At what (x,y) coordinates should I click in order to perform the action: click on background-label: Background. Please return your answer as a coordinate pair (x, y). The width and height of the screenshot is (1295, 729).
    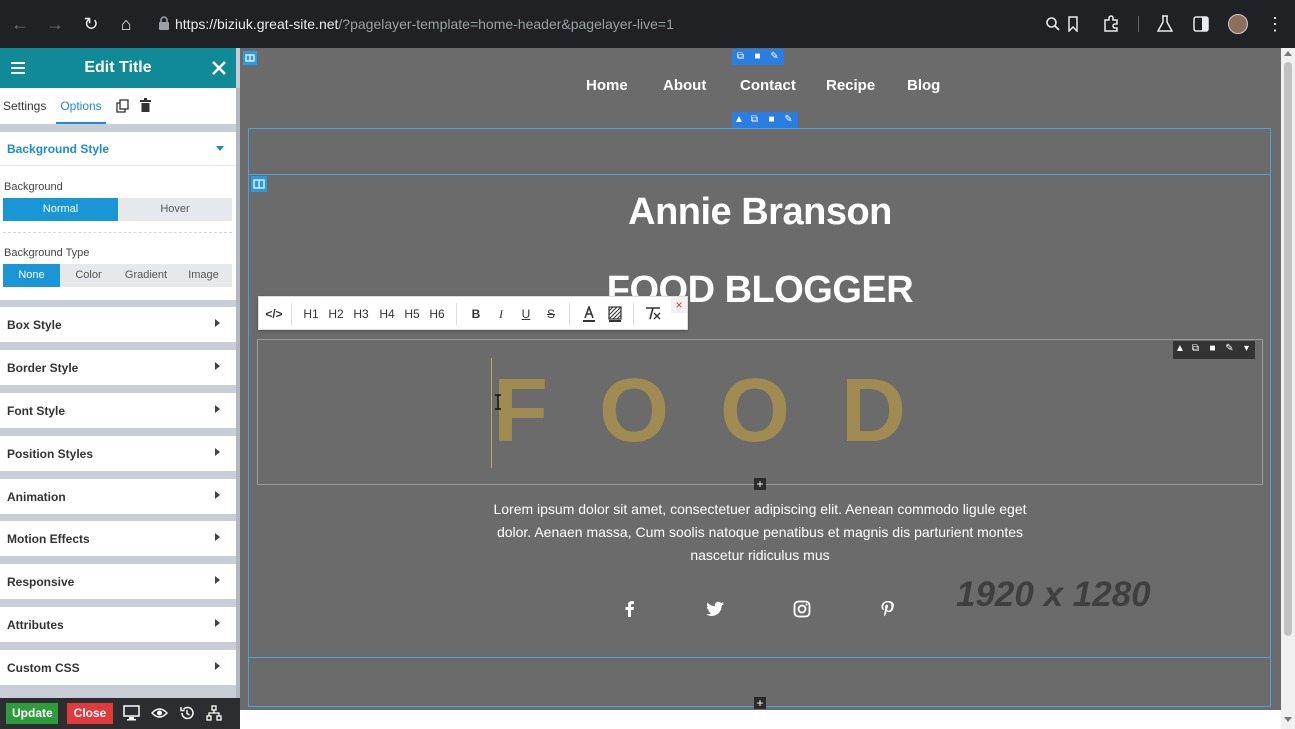
    Looking at the image, I should click on (33, 187).